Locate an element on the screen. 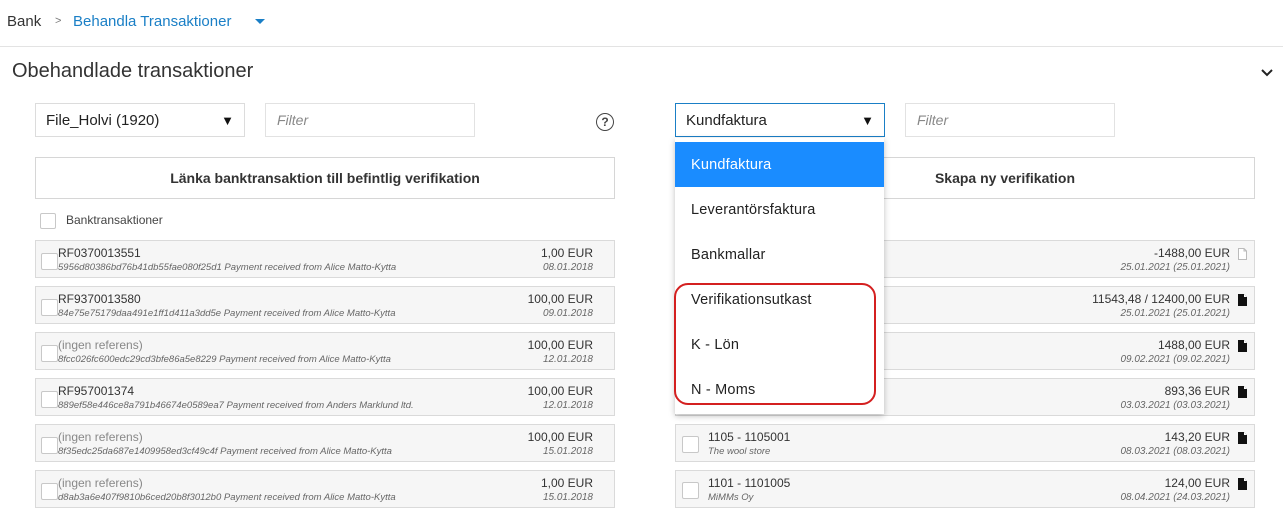 The width and height of the screenshot is (1283, 514). chevron-down-icon is located at coordinates (1267, 72).